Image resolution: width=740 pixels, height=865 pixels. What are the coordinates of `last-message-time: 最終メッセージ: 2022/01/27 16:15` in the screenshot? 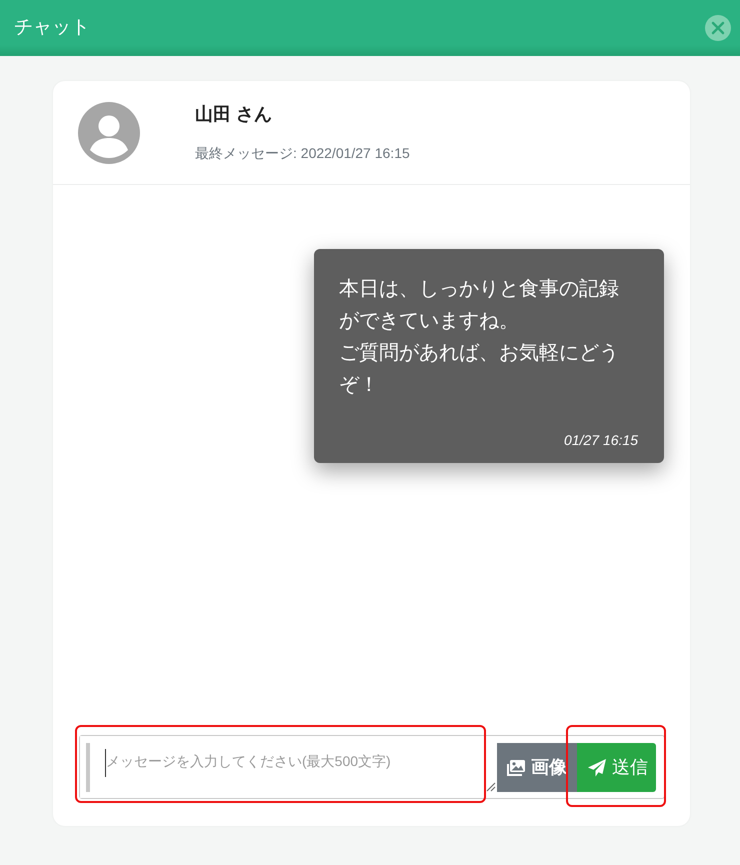 It's located at (302, 153).